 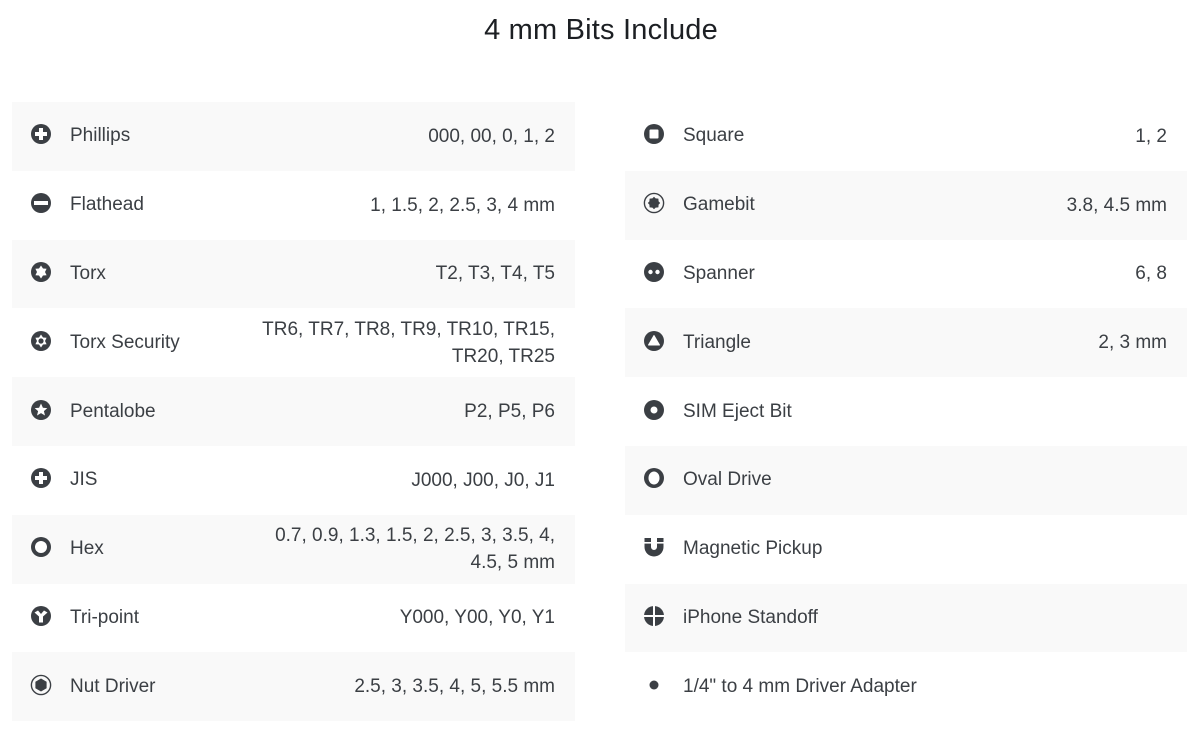 What do you see at coordinates (41, 272) in the screenshot?
I see `torx-icon` at bounding box center [41, 272].